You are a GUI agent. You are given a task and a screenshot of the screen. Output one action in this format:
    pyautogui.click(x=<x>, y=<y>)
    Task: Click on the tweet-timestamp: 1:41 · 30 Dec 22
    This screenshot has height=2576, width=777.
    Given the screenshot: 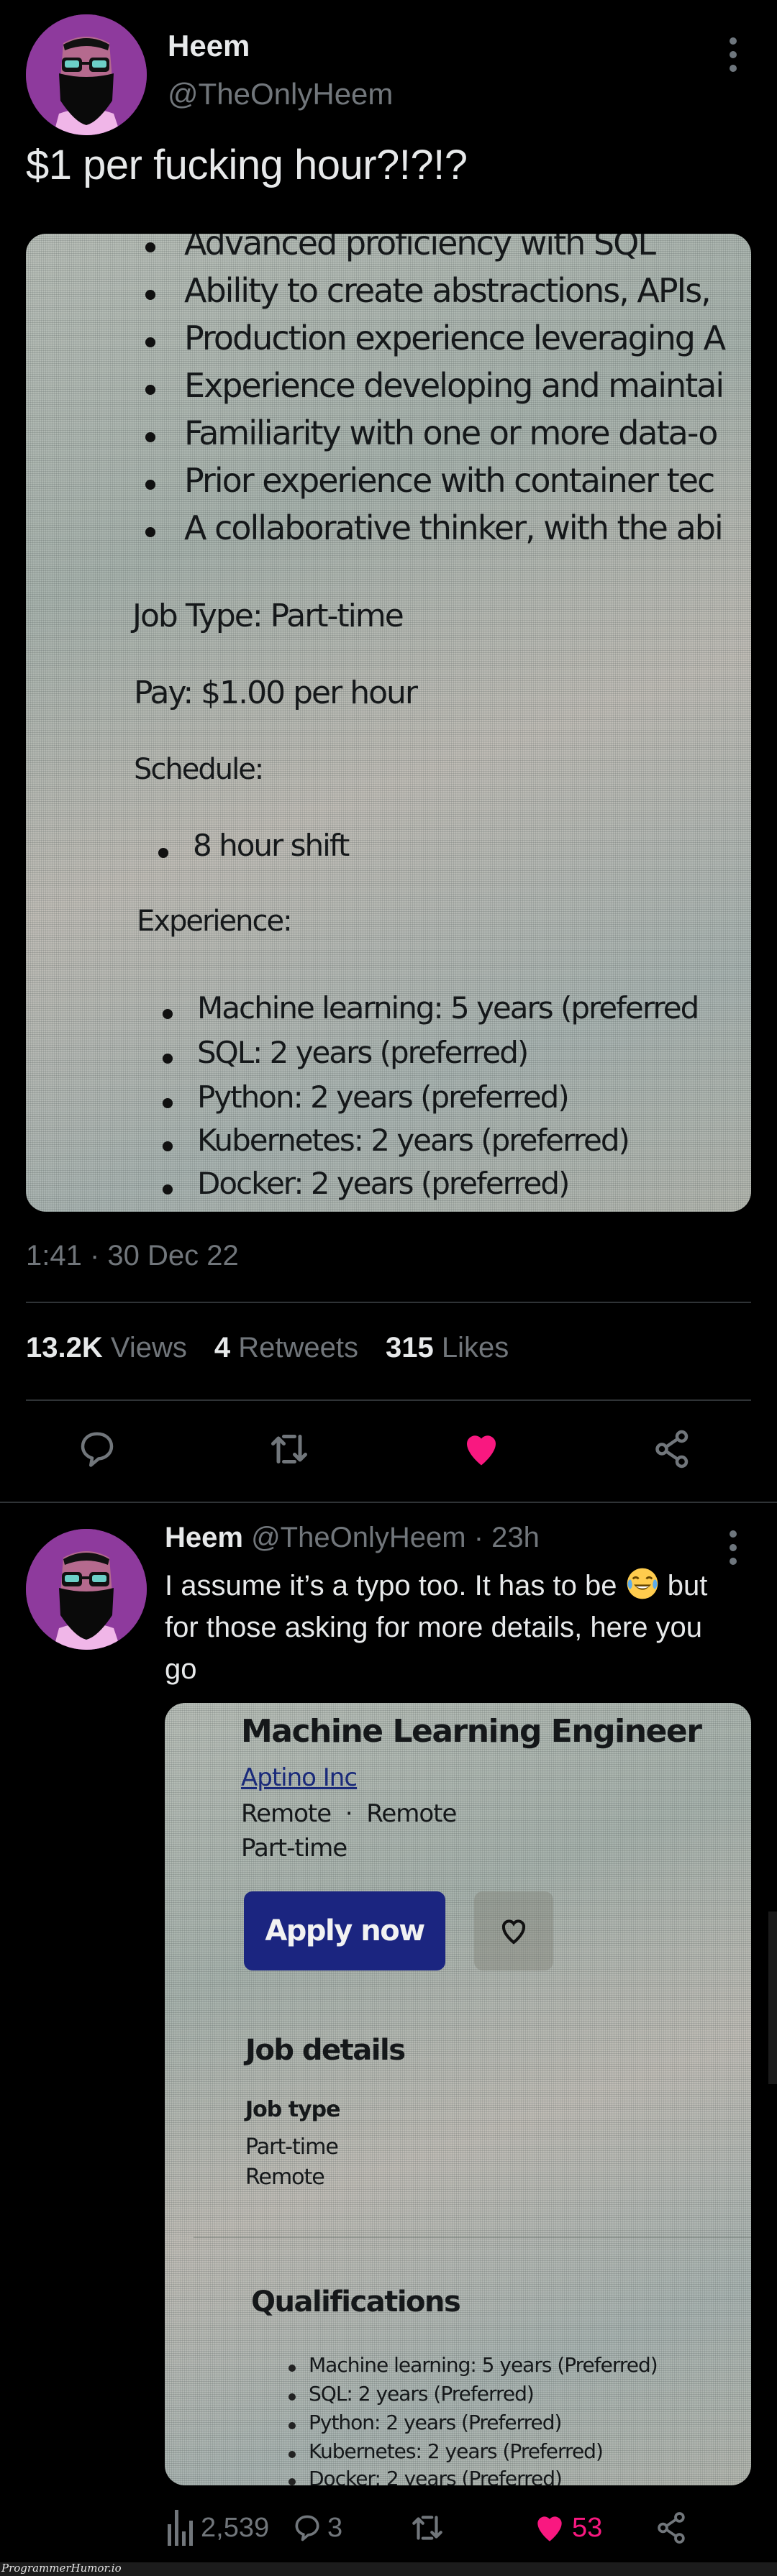 What is the action you would take?
    pyautogui.click(x=132, y=1256)
    